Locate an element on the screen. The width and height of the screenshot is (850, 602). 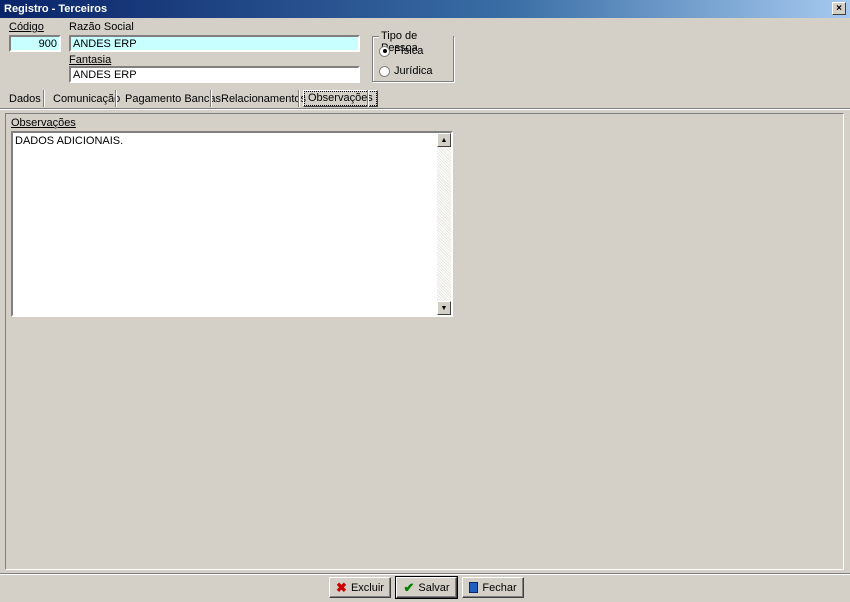
check-icon: ✔ is located at coordinates (409, 587).